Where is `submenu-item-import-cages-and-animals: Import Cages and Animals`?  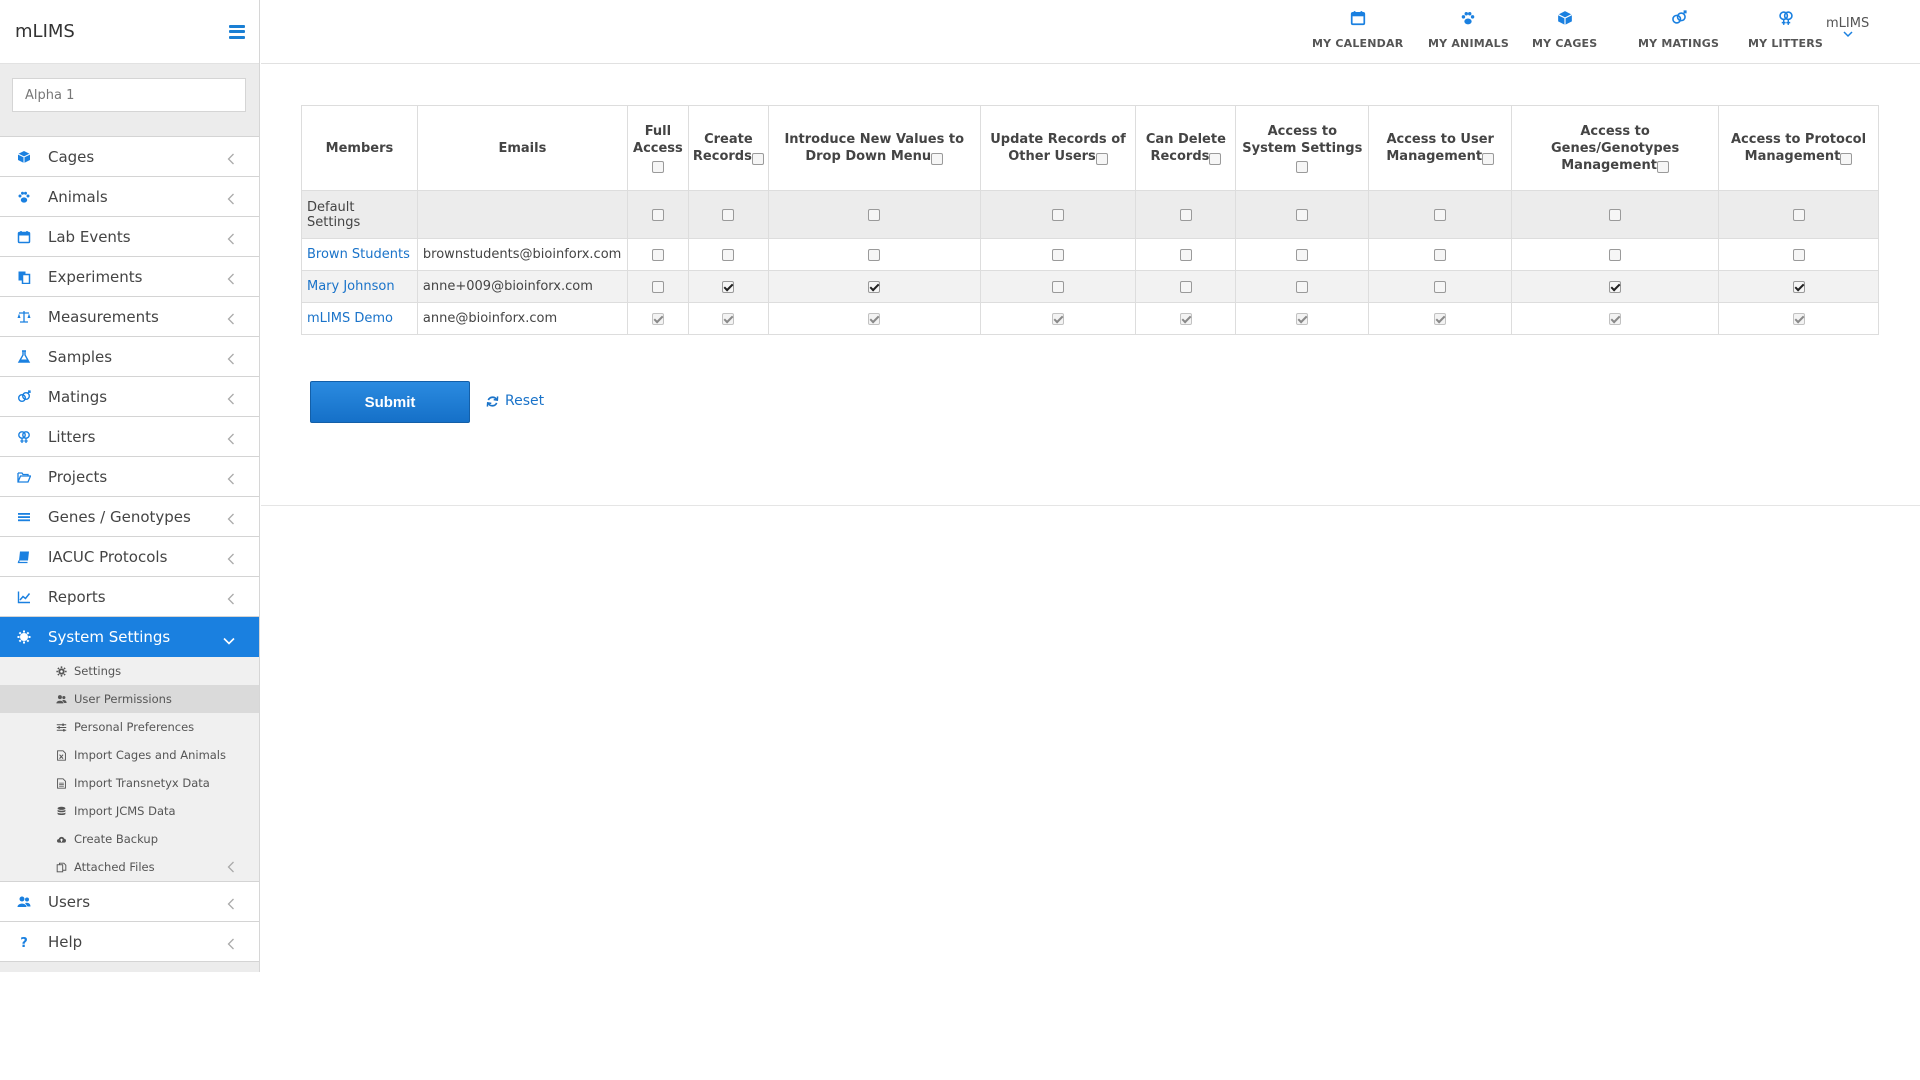
submenu-item-import-cages-and-animals: Import Cages and Animals is located at coordinates (129, 755).